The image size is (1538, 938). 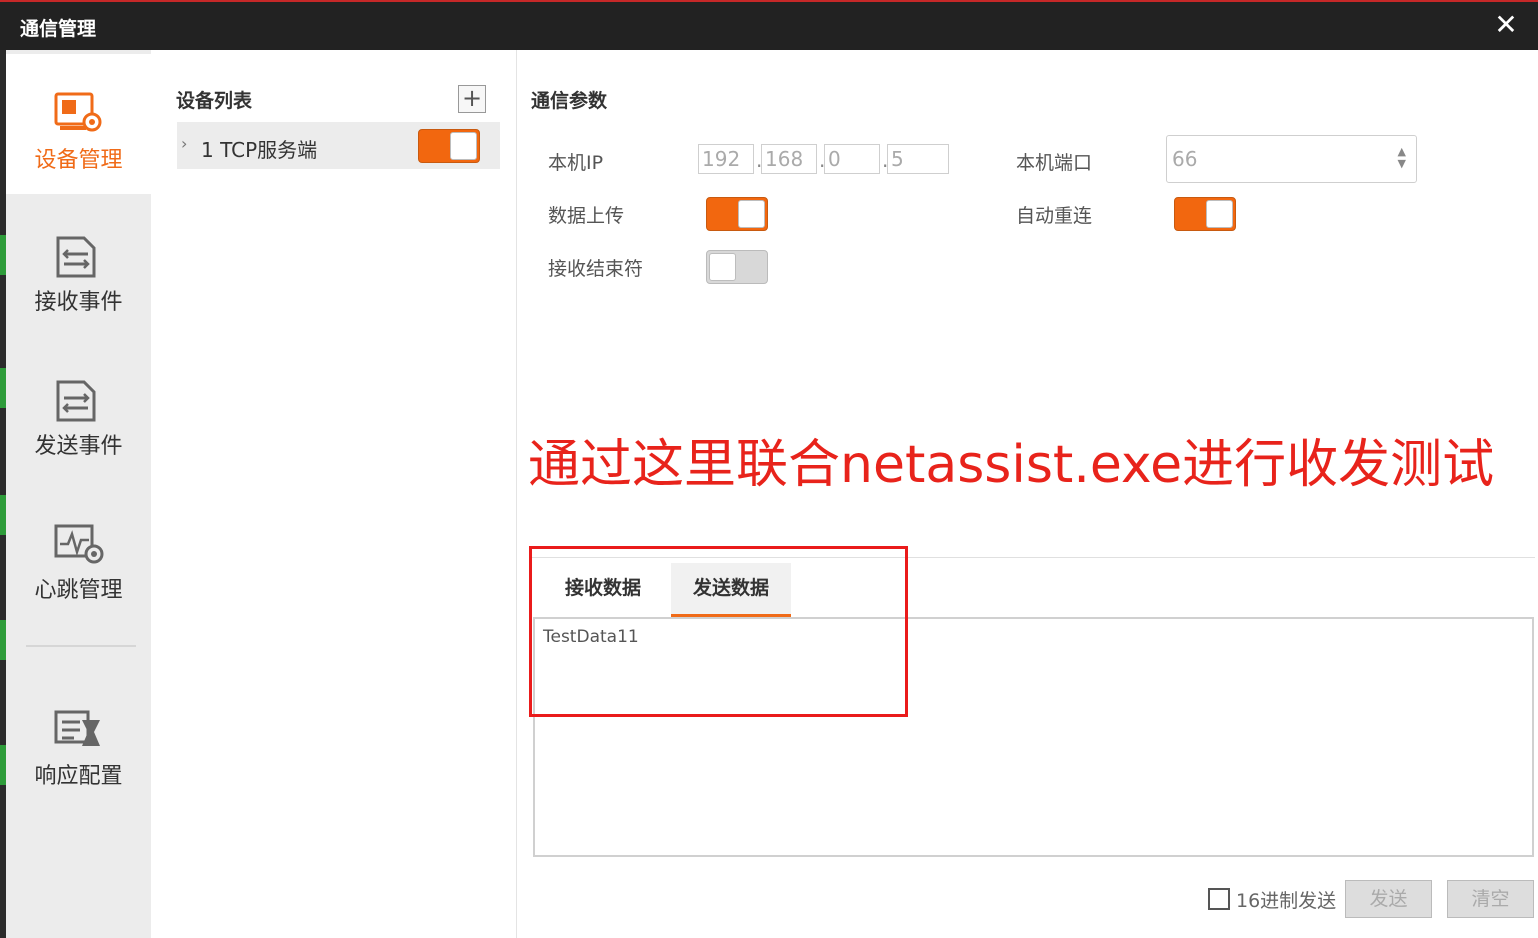 I want to click on ip-octet-1: 192, so click(x=726, y=159).